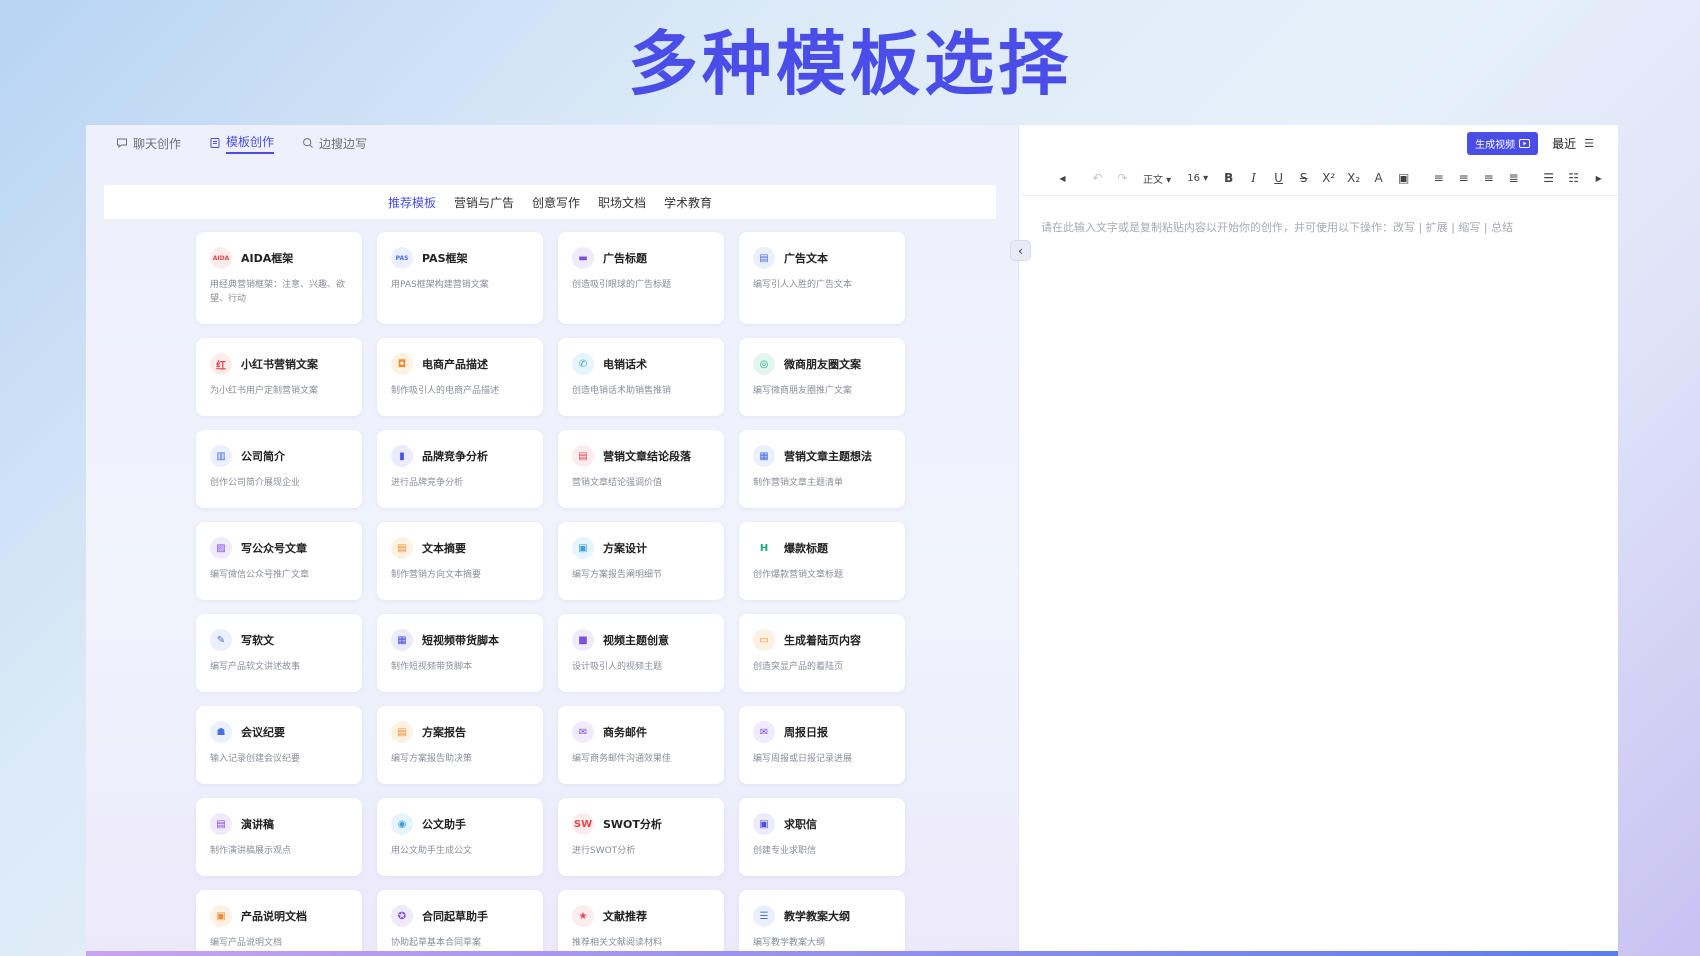 The height and width of the screenshot is (956, 1700). What do you see at coordinates (1197, 178) in the screenshot?
I see `font-size-select: 16 ▾` at bounding box center [1197, 178].